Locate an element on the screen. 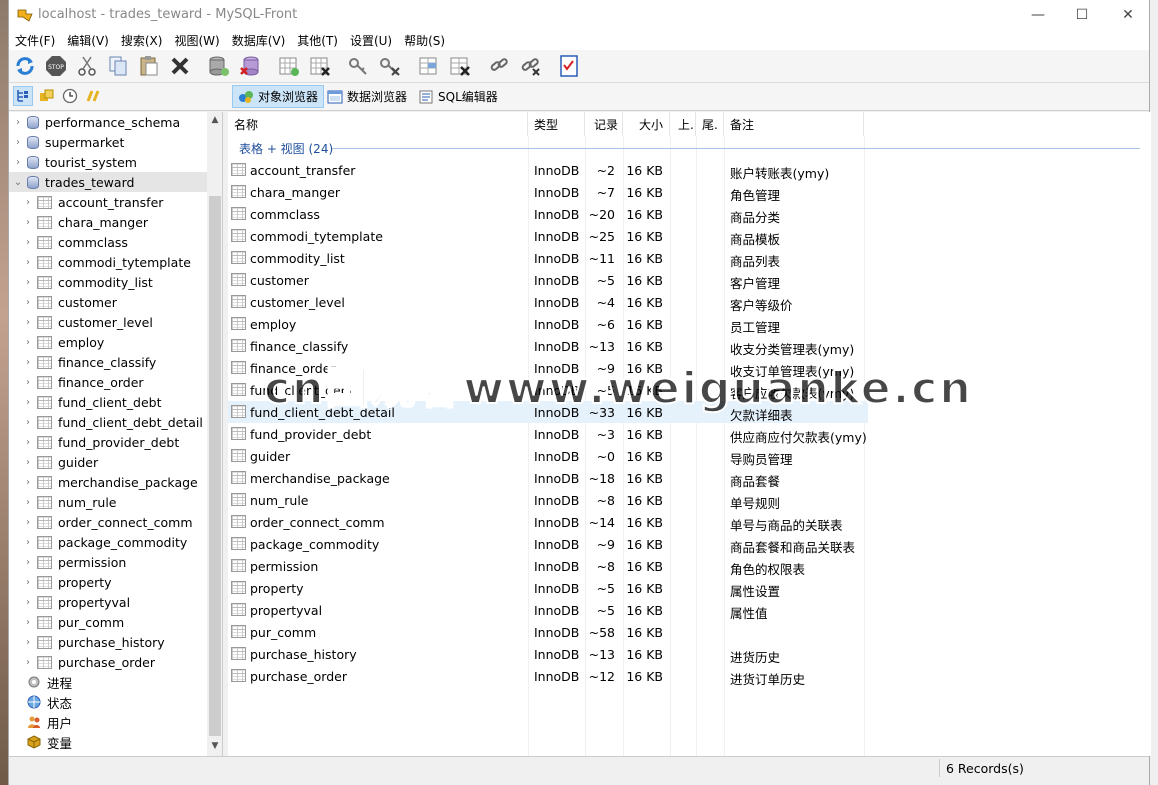 This screenshot has width=1158, height=785. refresh-icon is located at coordinates (25, 66).